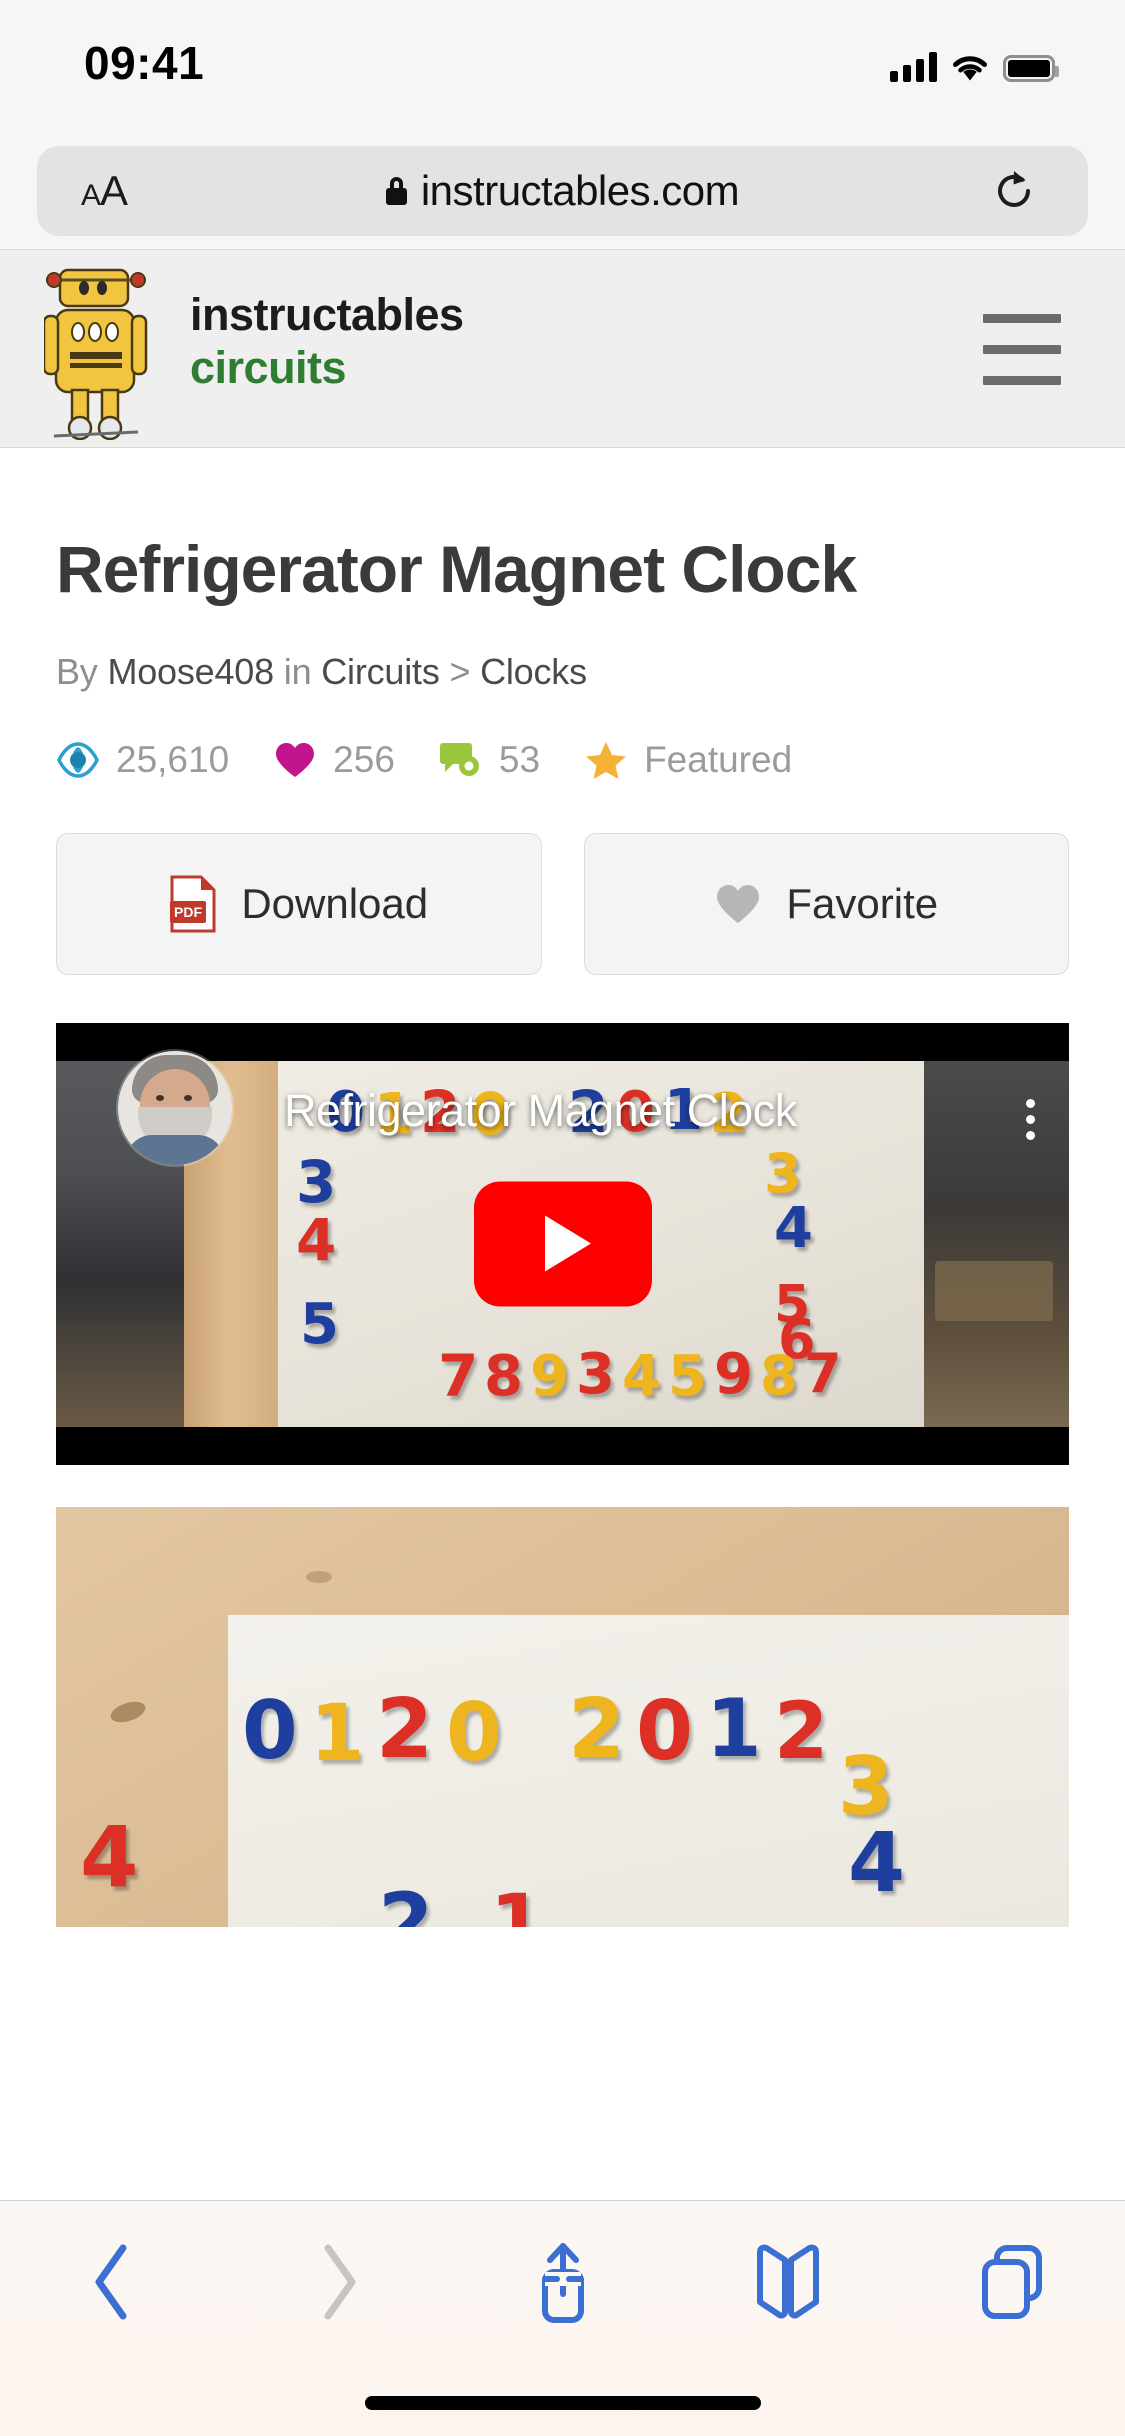 The height and width of the screenshot is (2436, 1125). What do you see at coordinates (96, 350) in the screenshot?
I see `instructables-robot-logo` at bounding box center [96, 350].